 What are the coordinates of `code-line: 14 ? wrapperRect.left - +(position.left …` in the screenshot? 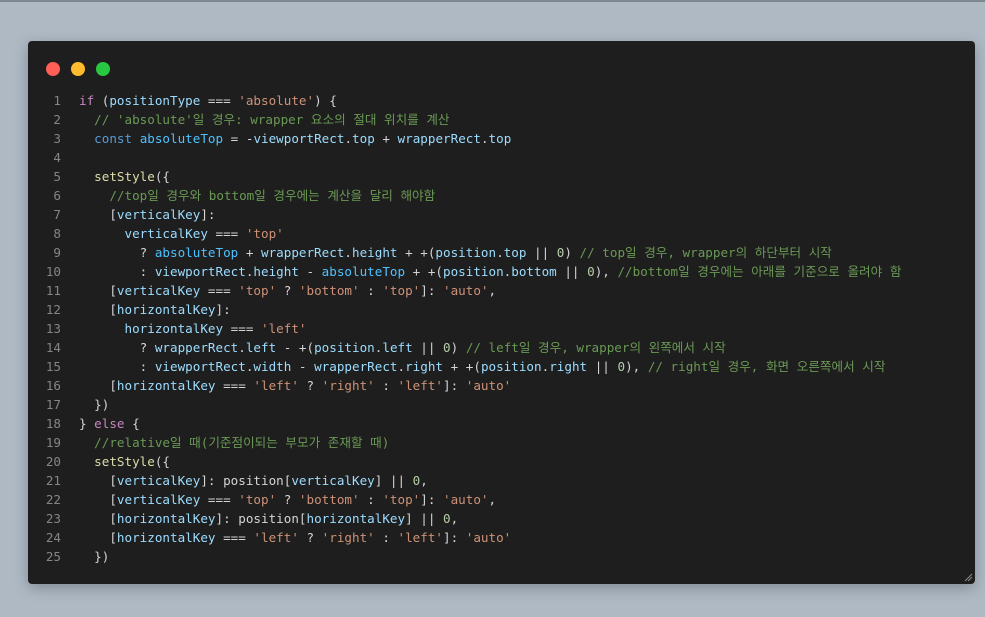 It's located at (501, 347).